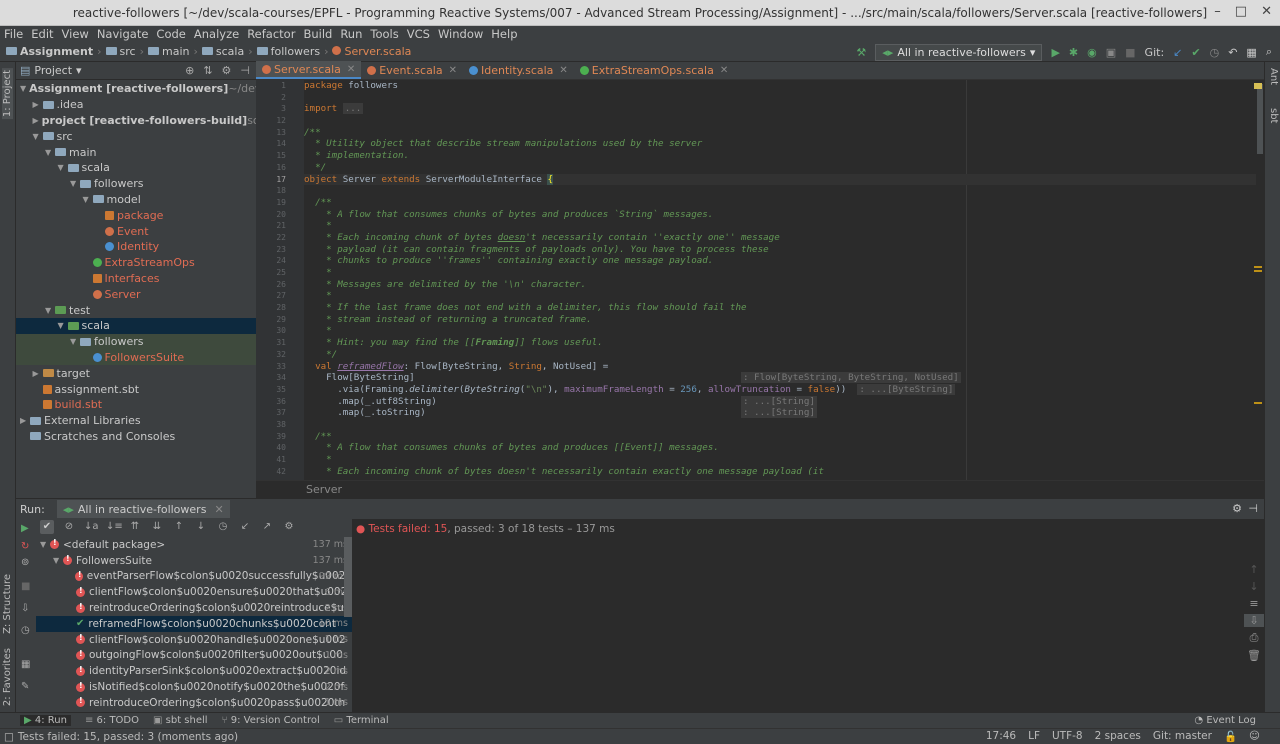  What do you see at coordinates (1111, 52) in the screenshot?
I see `profile-icon: ▣` at bounding box center [1111, 52].